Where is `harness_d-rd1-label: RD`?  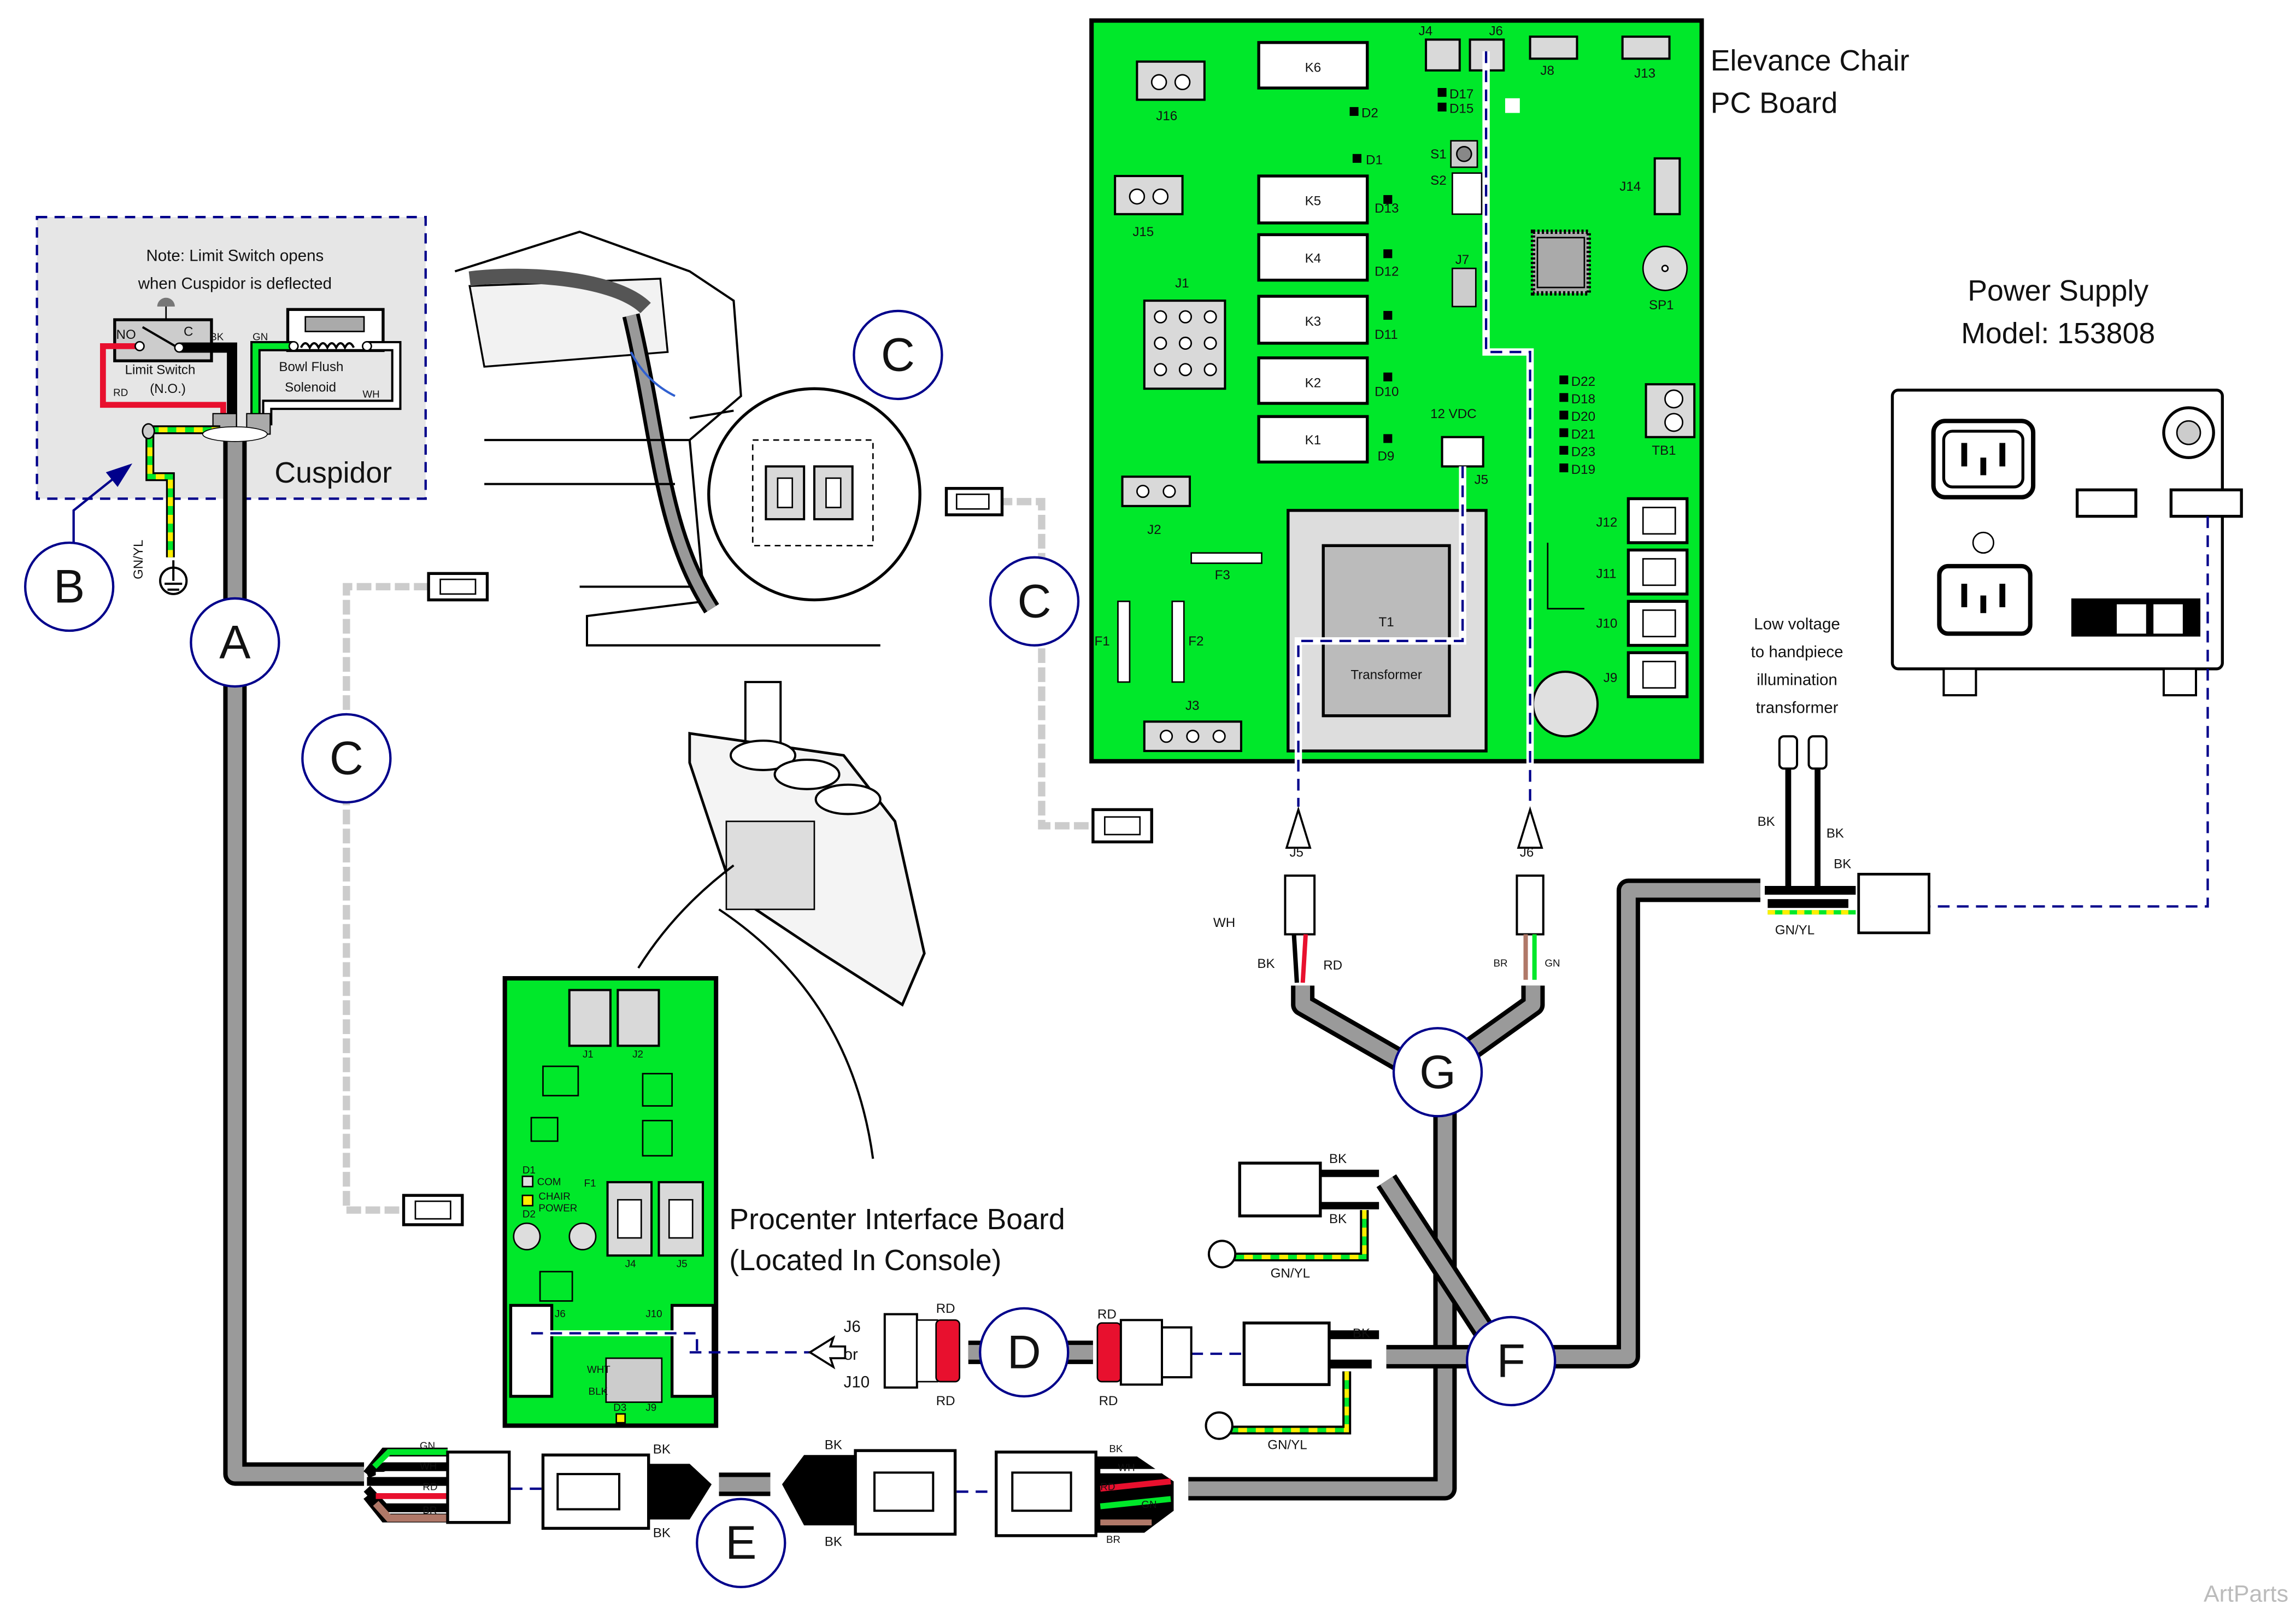
harness_d-rd1-label: RD is located at coordinates (945, 1309).